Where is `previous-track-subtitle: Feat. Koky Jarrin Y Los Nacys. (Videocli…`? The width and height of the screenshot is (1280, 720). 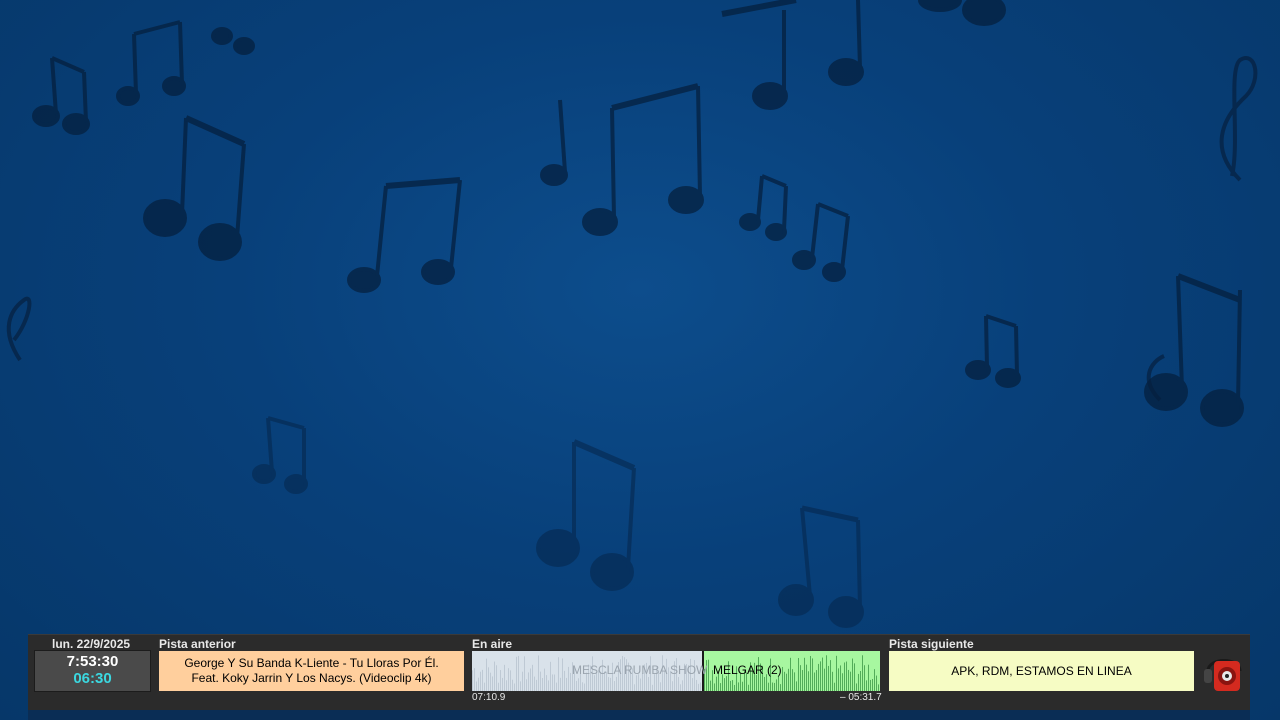
previous-track-subtitle: Feat. Koky Jarrin Y Los Nacys. (Videocli… is located at coordinates (311, 678).